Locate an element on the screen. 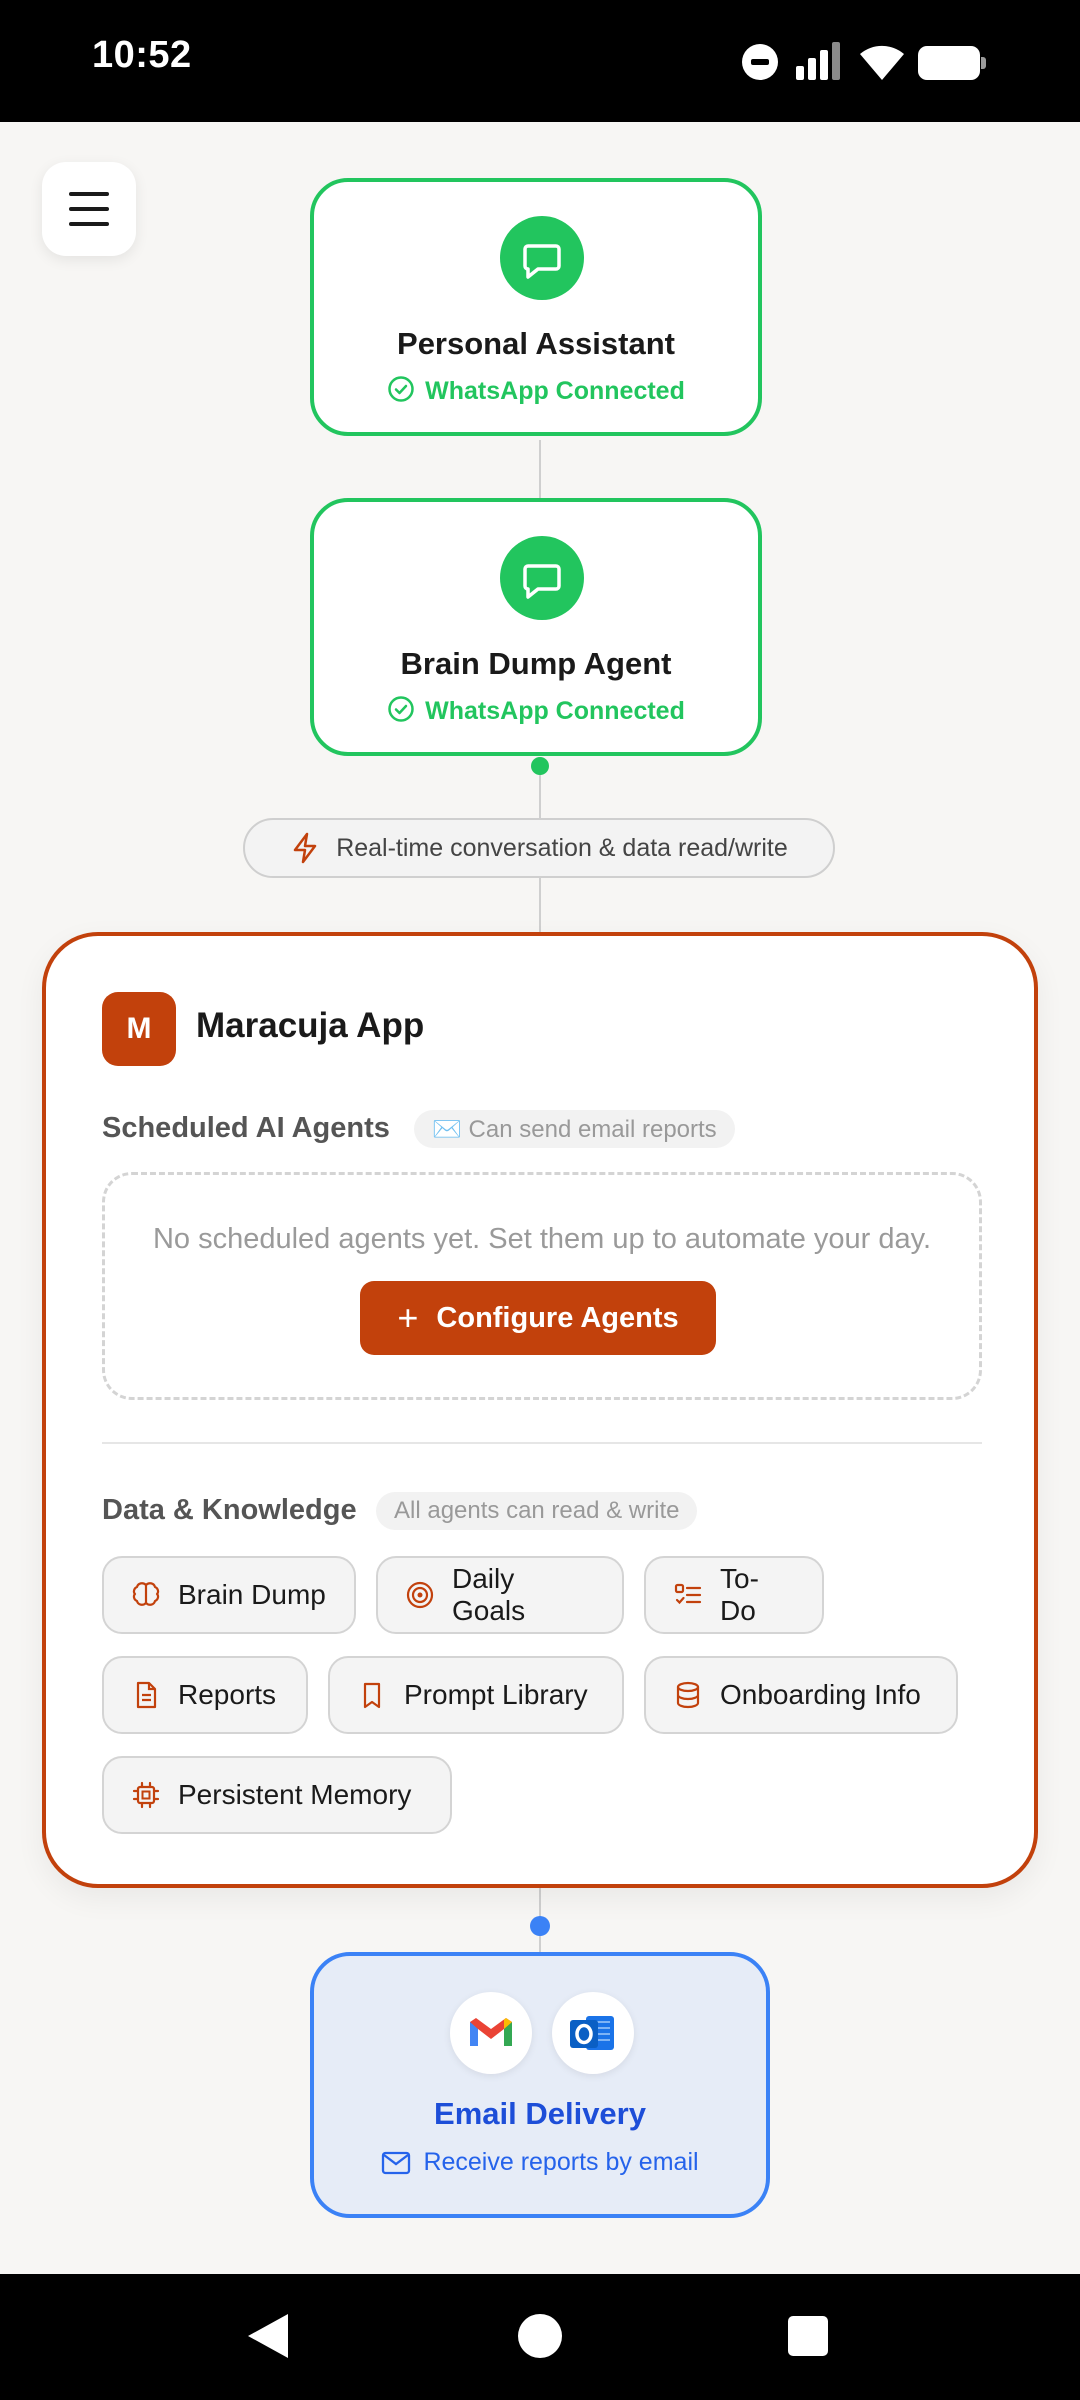  realtime-connection-badge: Real-time conversation & data read/write is located at coordinates (539, 848).